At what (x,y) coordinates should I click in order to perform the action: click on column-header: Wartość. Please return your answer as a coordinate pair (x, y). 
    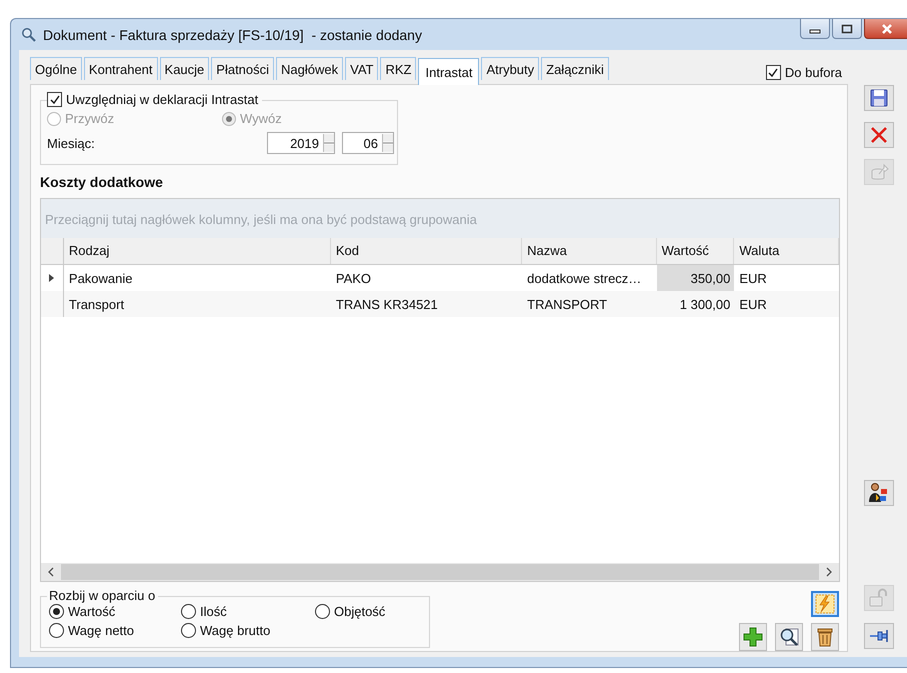
    Looking at the image, I should click on (695, 251).